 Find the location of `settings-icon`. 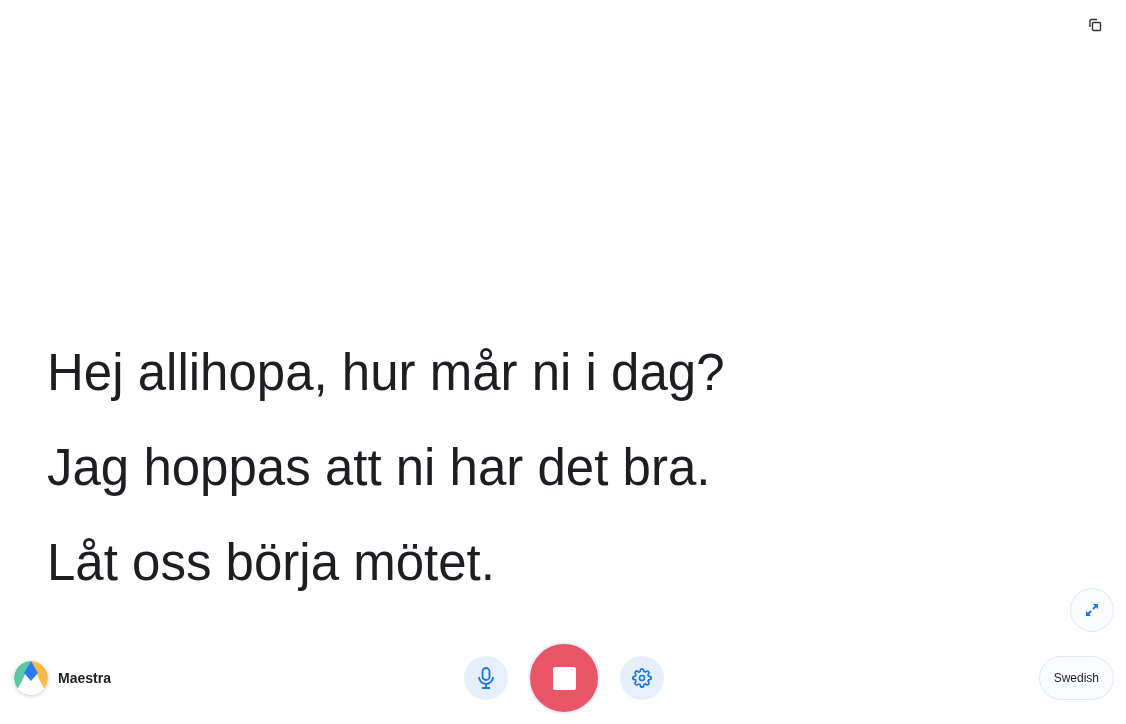

settings-icon is located at coordinates (642, 678).